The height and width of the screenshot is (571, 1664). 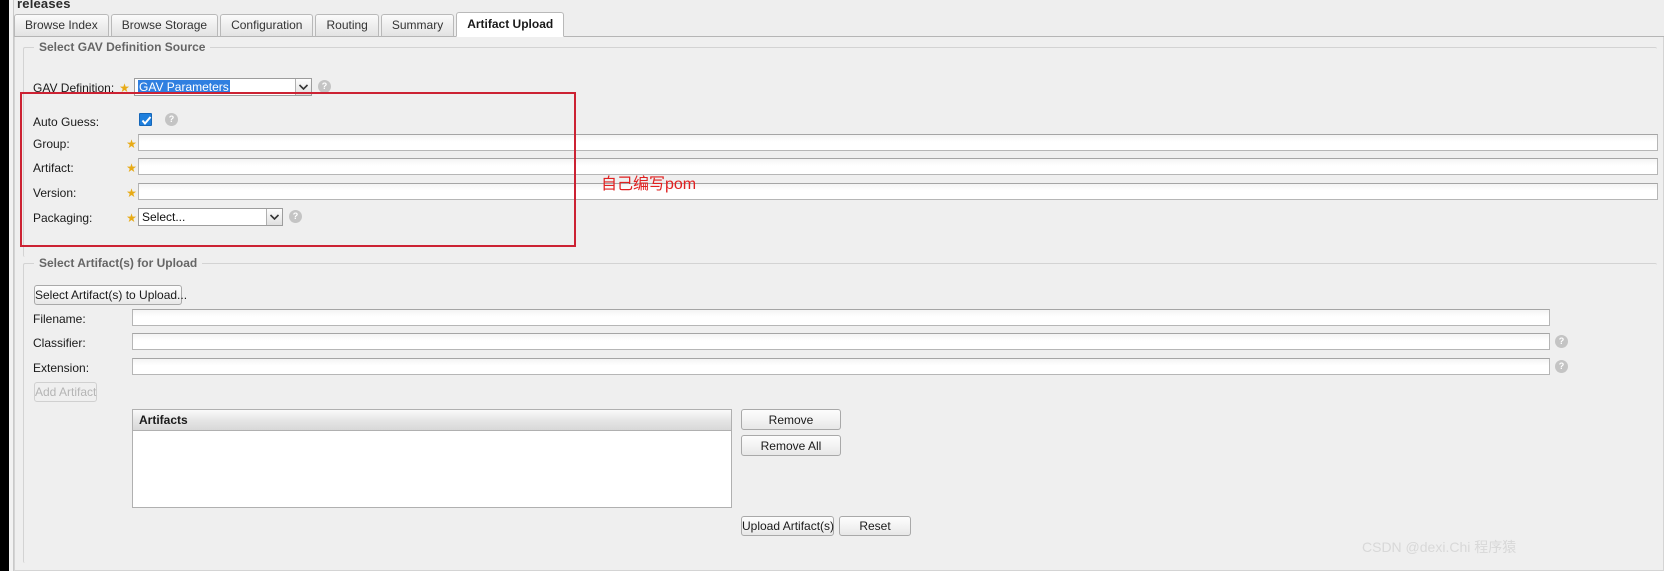 What do you see at coordinates (61, 368) in the screenshot?
I see `extension-label: Extension:` at bounding box center [61, 368].